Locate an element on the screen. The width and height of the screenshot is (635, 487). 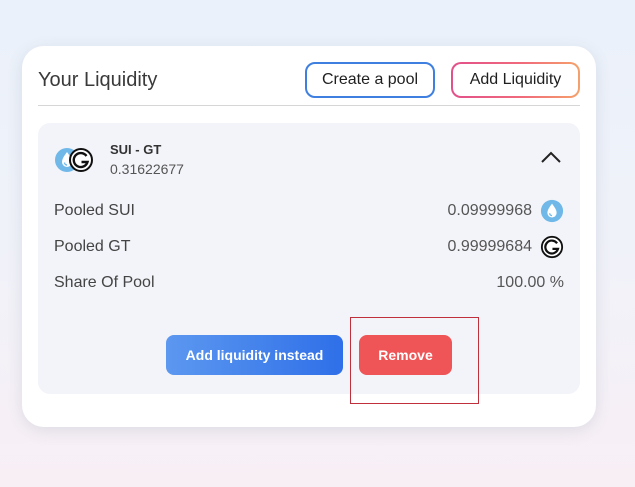
add-liquidity-button-label: Add Liquidity is located at coordinates (515, 80).